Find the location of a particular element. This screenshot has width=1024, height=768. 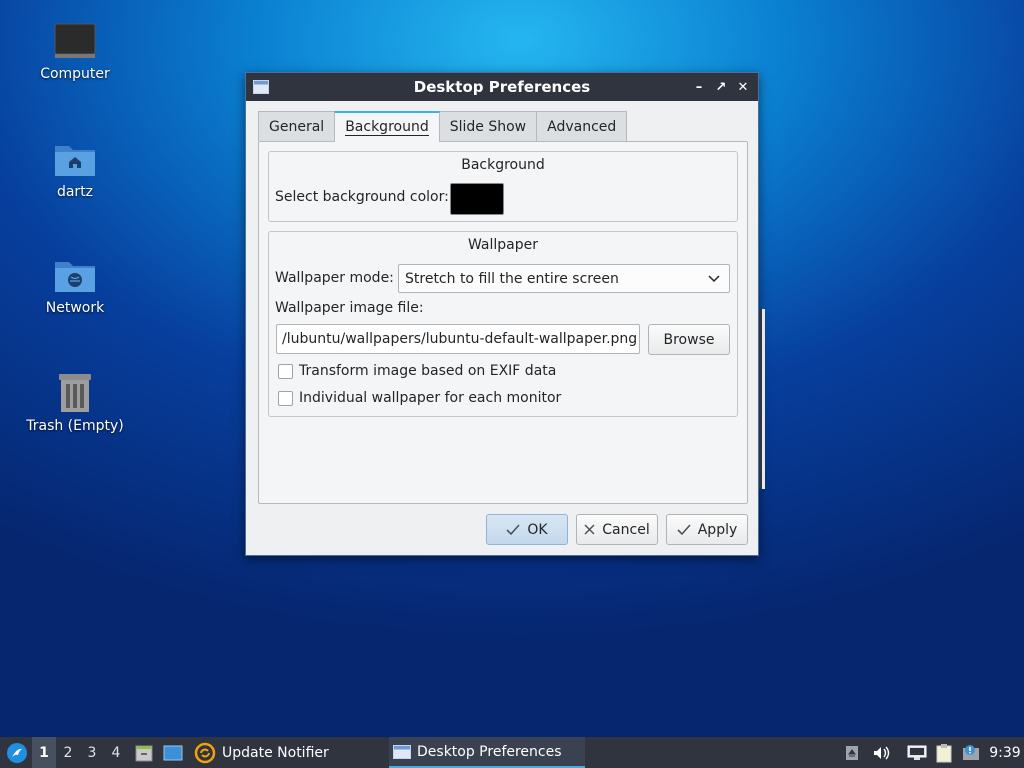

network-icon is located at coordinates (917, 752).